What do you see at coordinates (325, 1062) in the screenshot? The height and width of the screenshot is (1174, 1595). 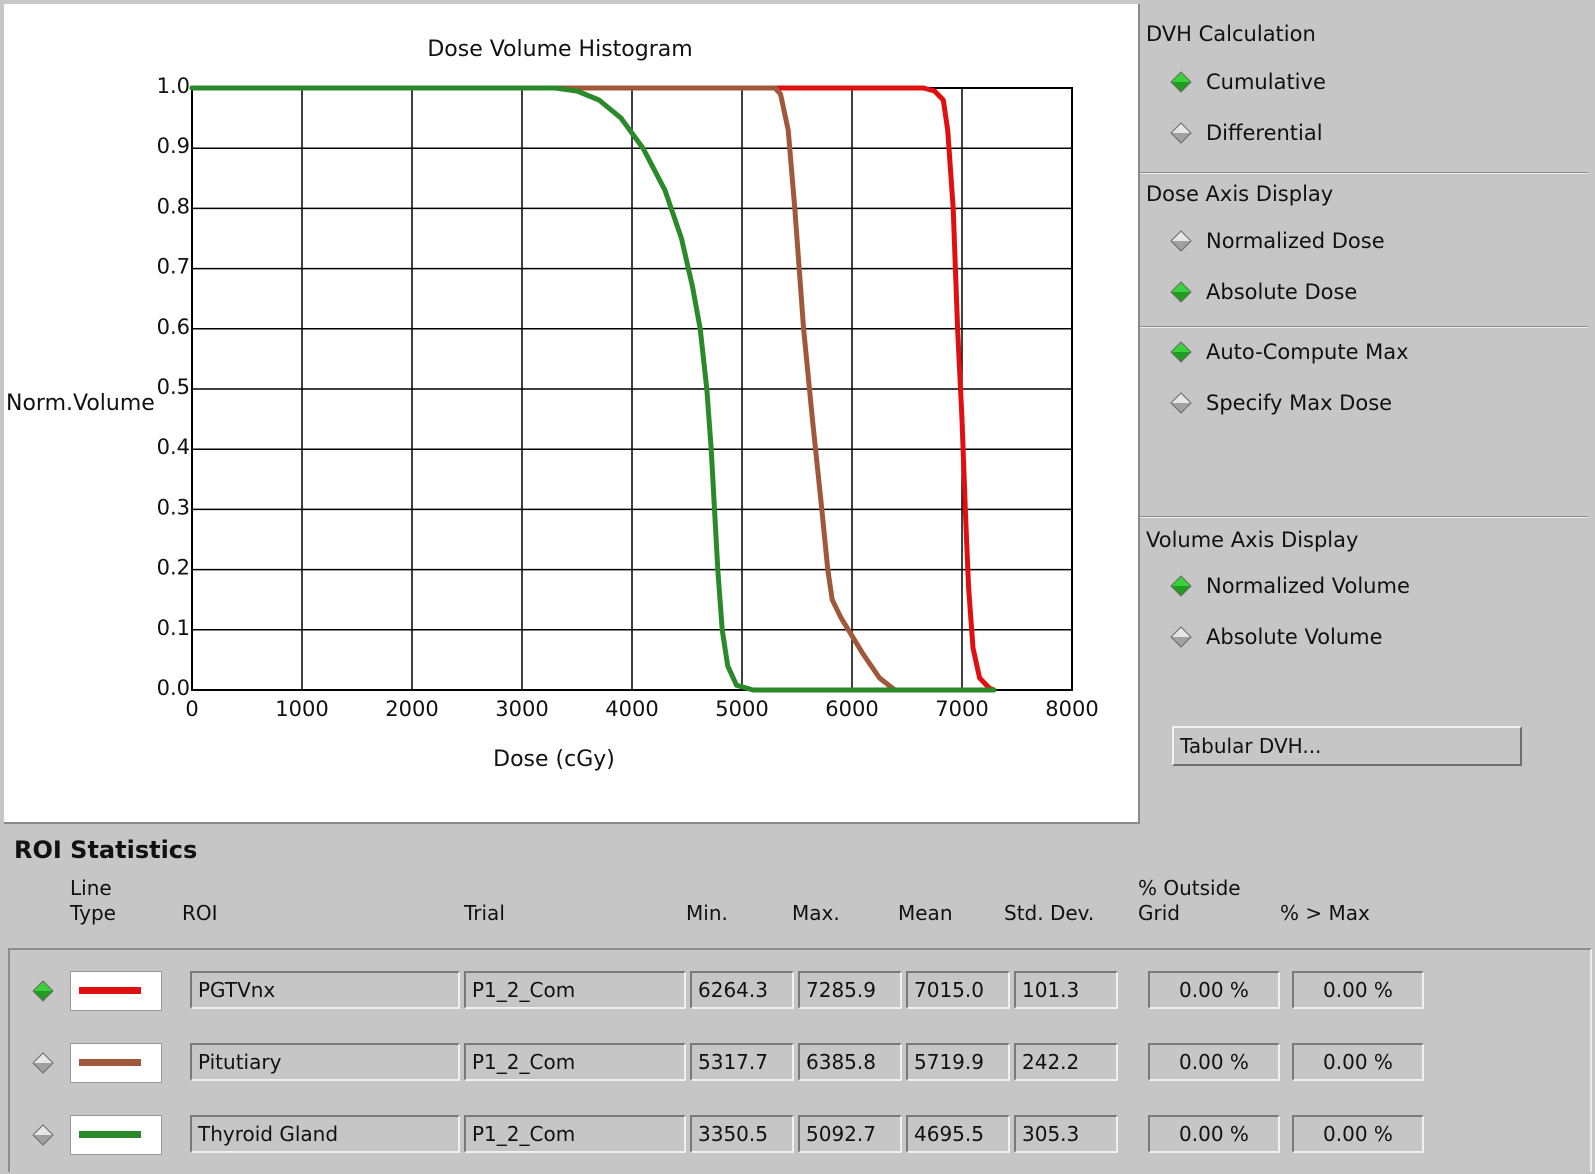 I see `roi-cell: Pitutiary` at bounding box center [325, 1062].